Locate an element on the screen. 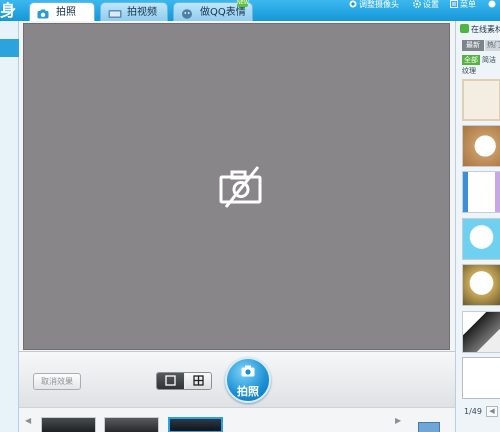 Image resolution: width=500 pixels, height=432 pixels. single-view-button is located at coordinates (170, 381).